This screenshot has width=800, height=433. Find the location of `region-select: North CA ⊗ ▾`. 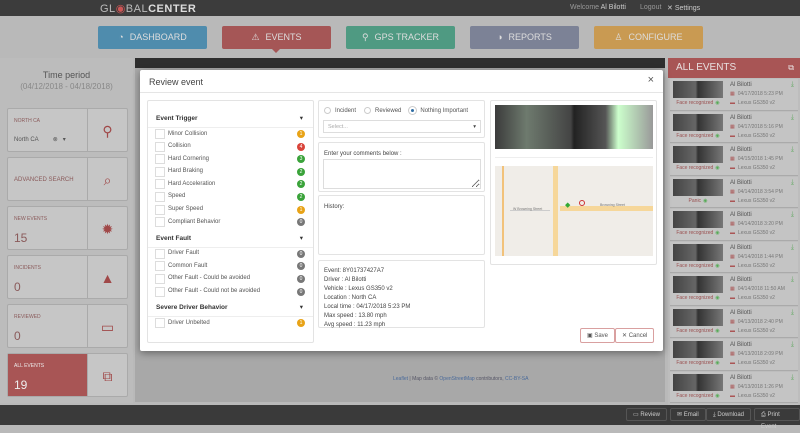

region-select: North CA ⊗ ▾ is located at coordinates (40, 139).